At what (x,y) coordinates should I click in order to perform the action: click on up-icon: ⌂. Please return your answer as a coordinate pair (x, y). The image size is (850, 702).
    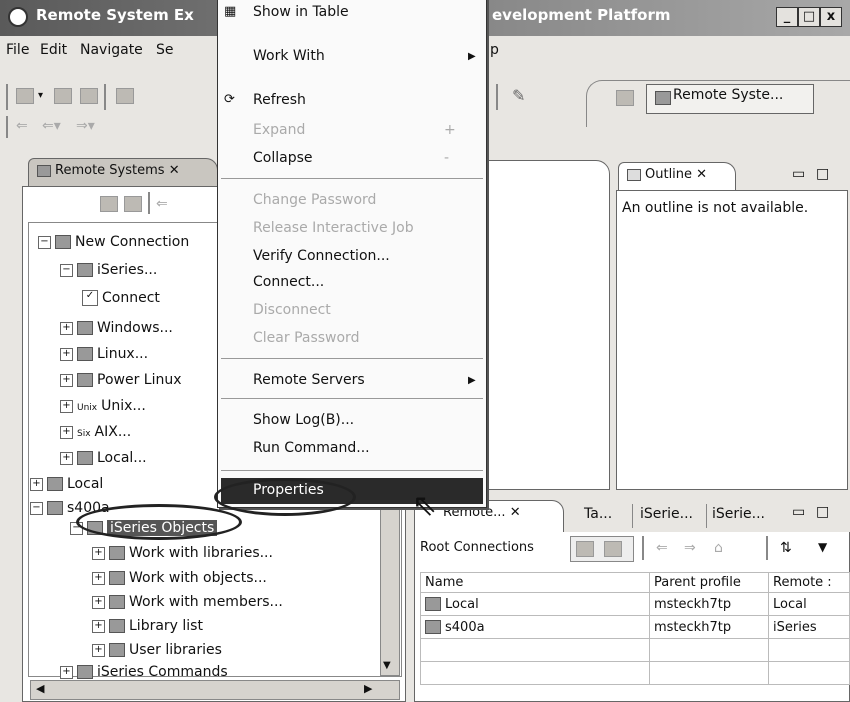
    Looking at the image, I should click on (718, 548).